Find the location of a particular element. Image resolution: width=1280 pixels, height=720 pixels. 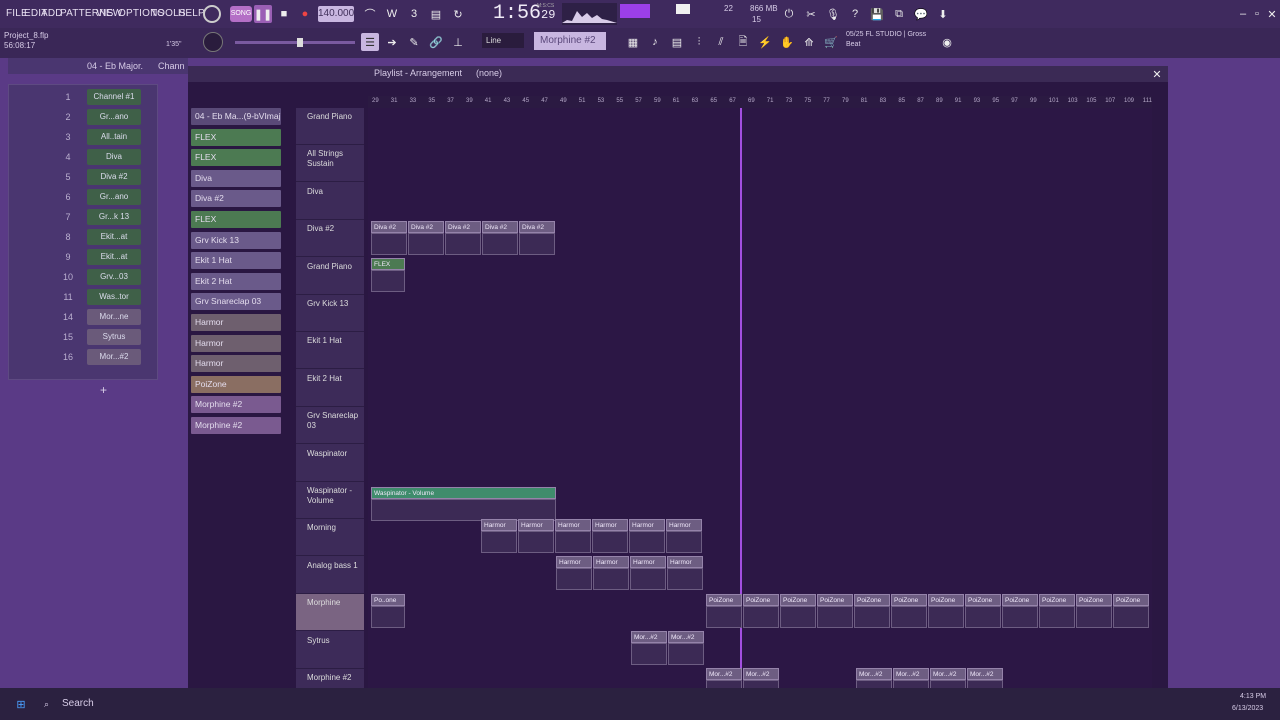

snap-icon: ☰ is located at coordinates (370, 42).